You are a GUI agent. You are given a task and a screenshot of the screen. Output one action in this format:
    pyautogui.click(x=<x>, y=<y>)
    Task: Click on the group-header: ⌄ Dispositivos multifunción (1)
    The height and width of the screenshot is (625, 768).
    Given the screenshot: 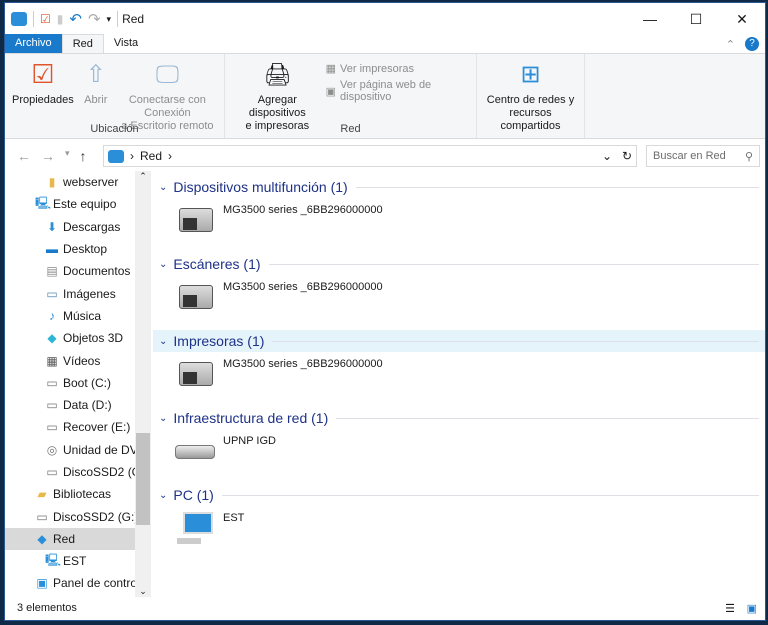 What is the action you would take?
    pyautogui.click(x=459, y=187)
    